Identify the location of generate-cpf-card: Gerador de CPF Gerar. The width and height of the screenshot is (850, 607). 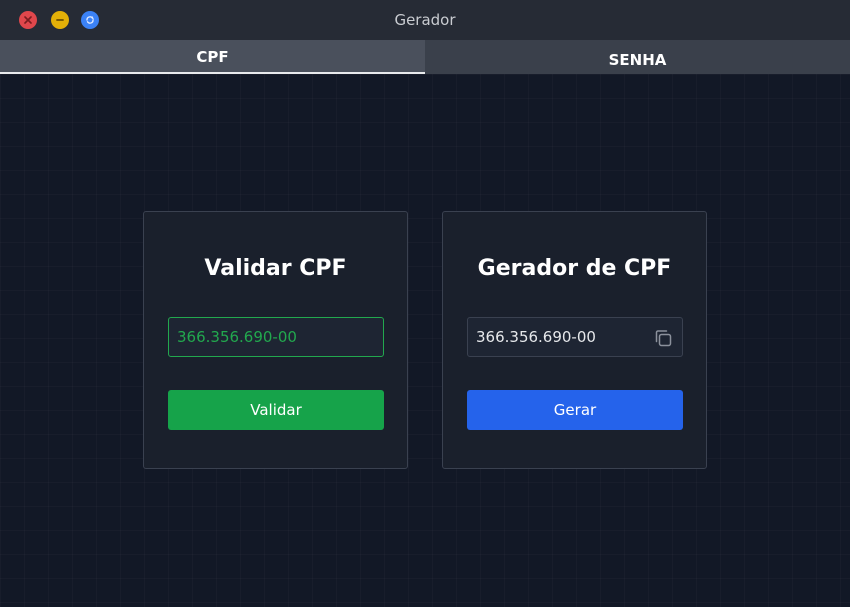
(574, 340).